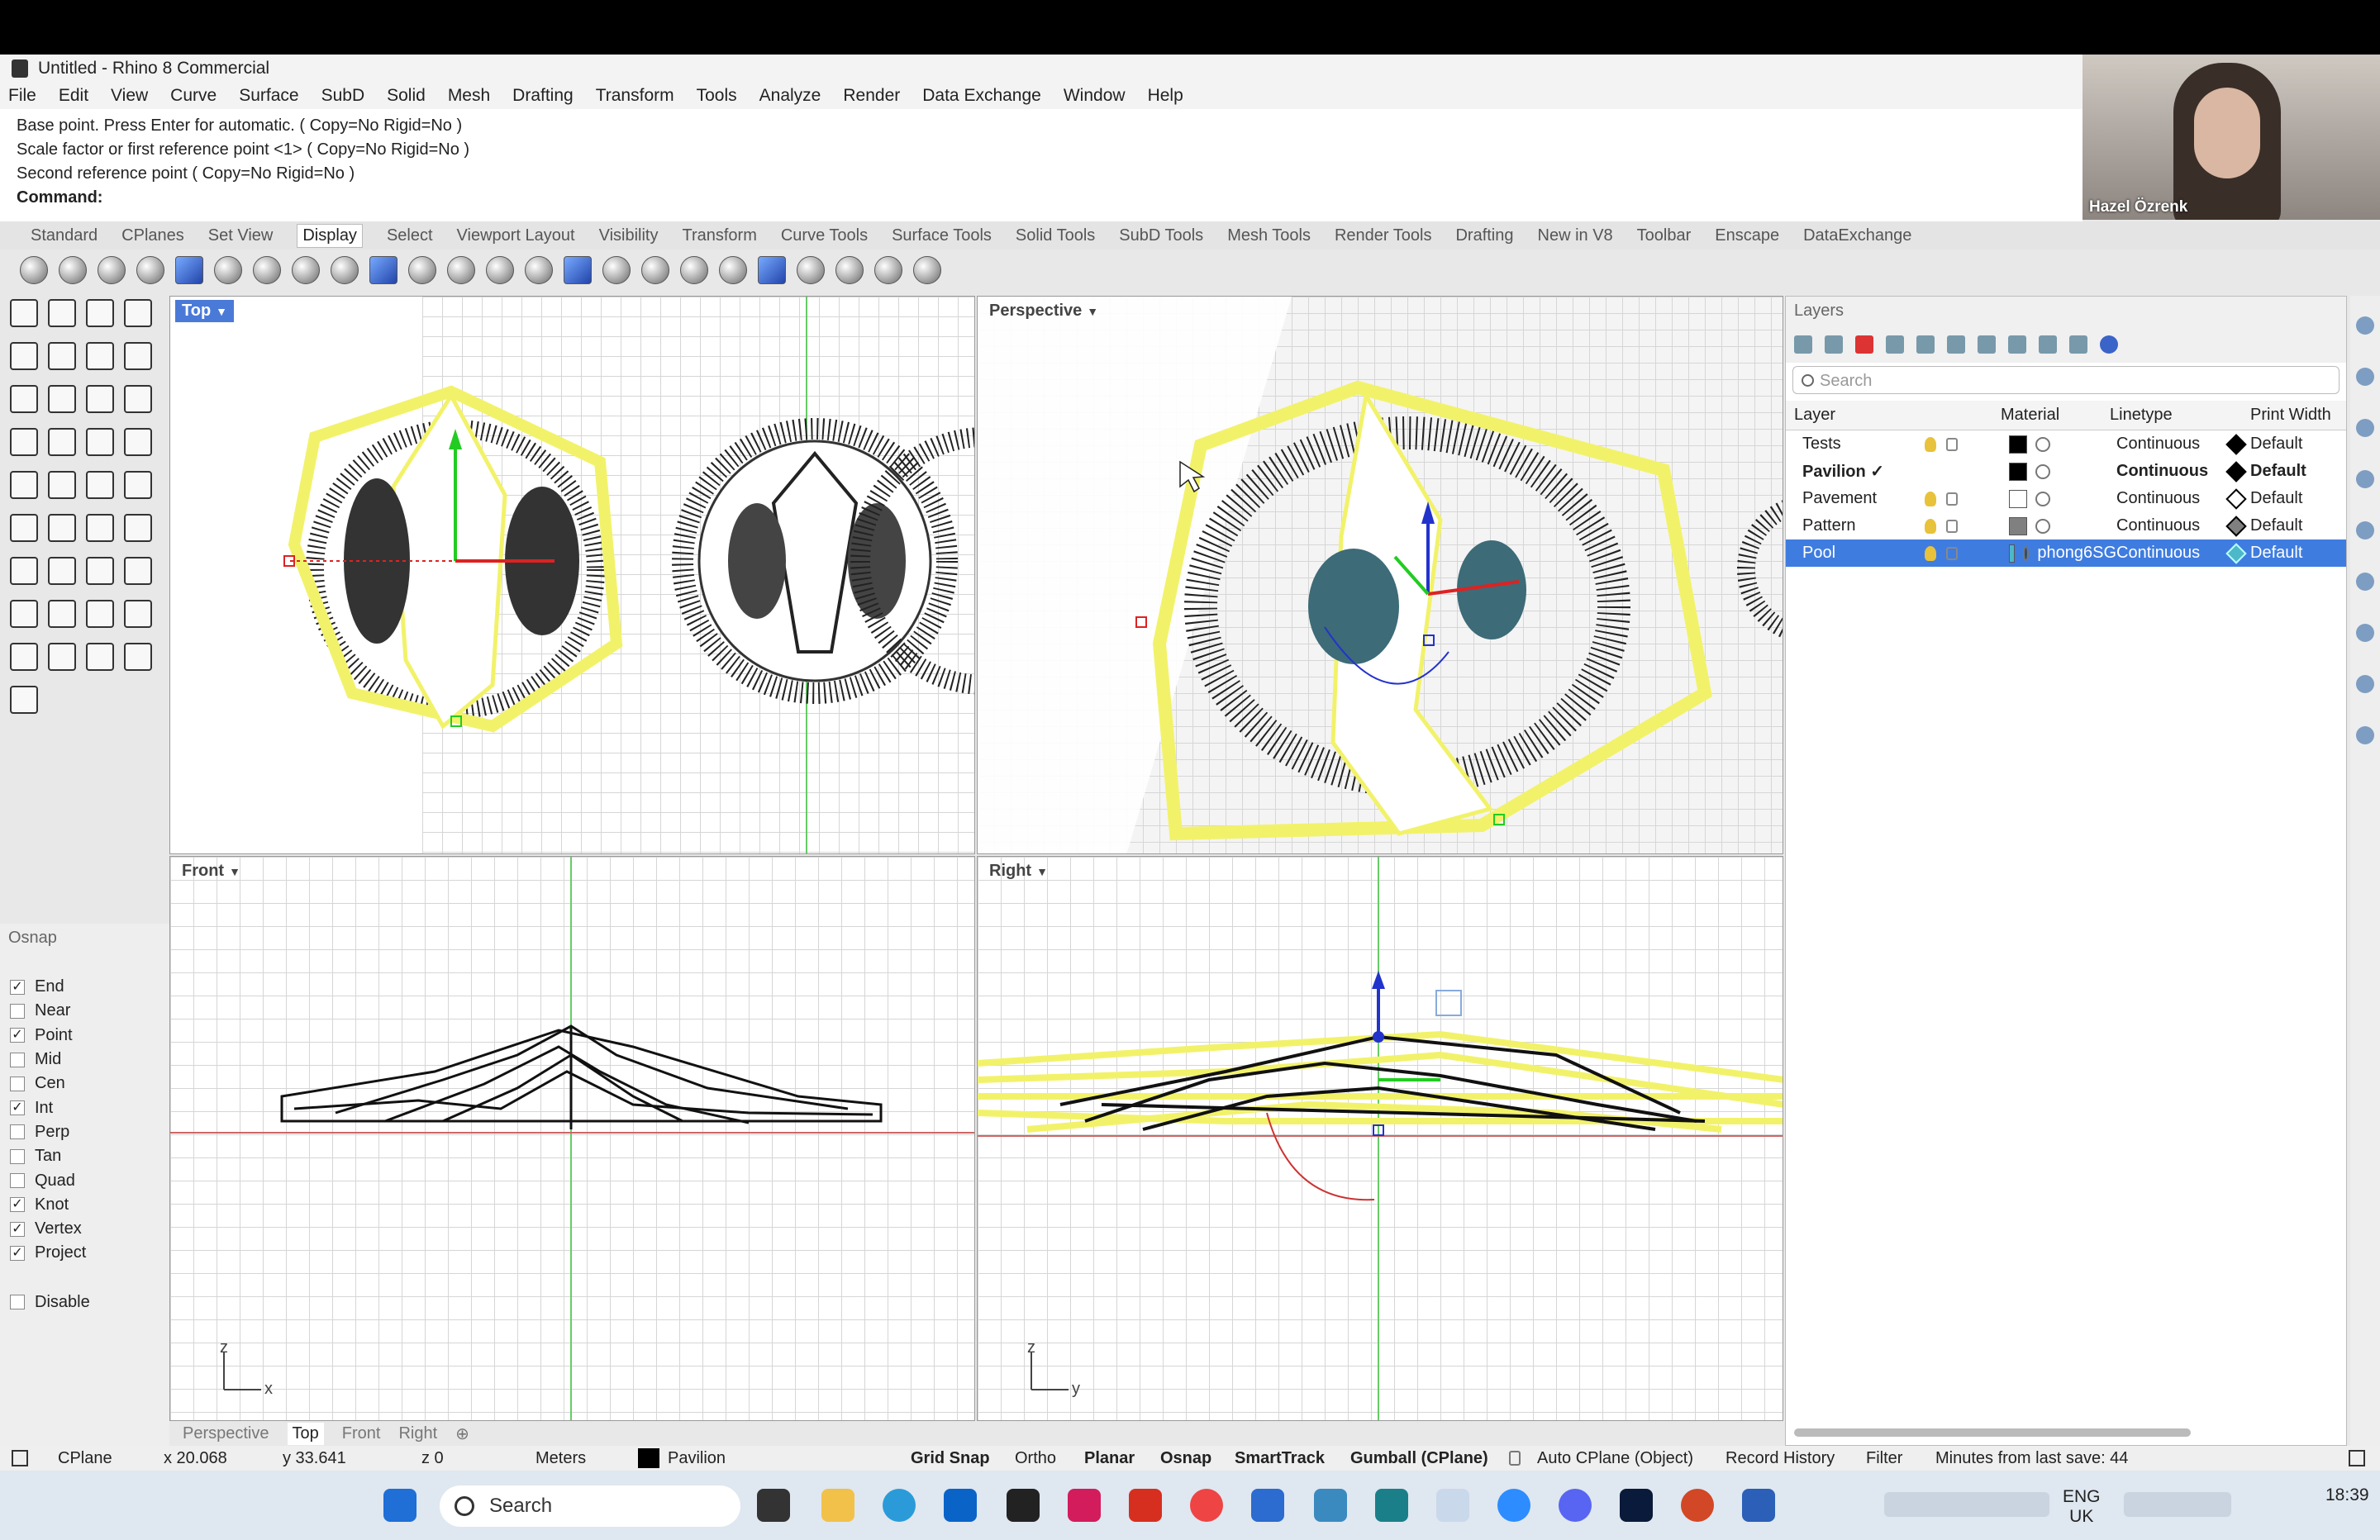 This screenshot has width=2380, height=1540. I want to click on move-down-icon, so click(1956, 344).